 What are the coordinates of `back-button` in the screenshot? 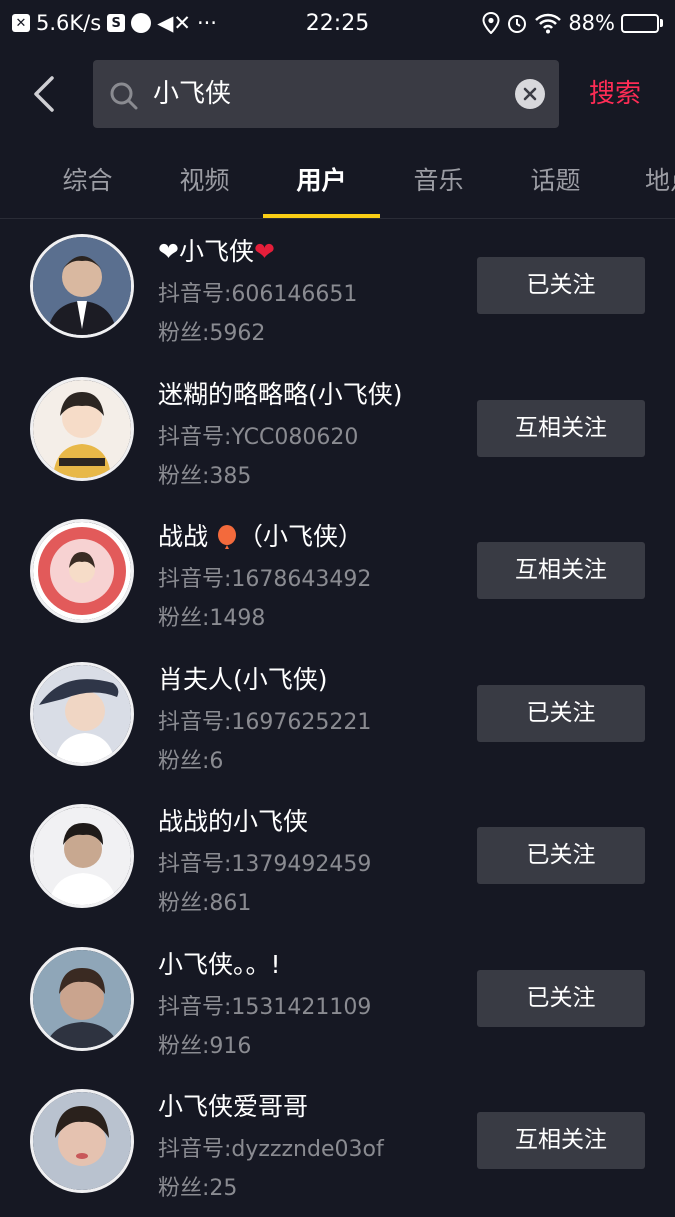 It's located at (44, 94).